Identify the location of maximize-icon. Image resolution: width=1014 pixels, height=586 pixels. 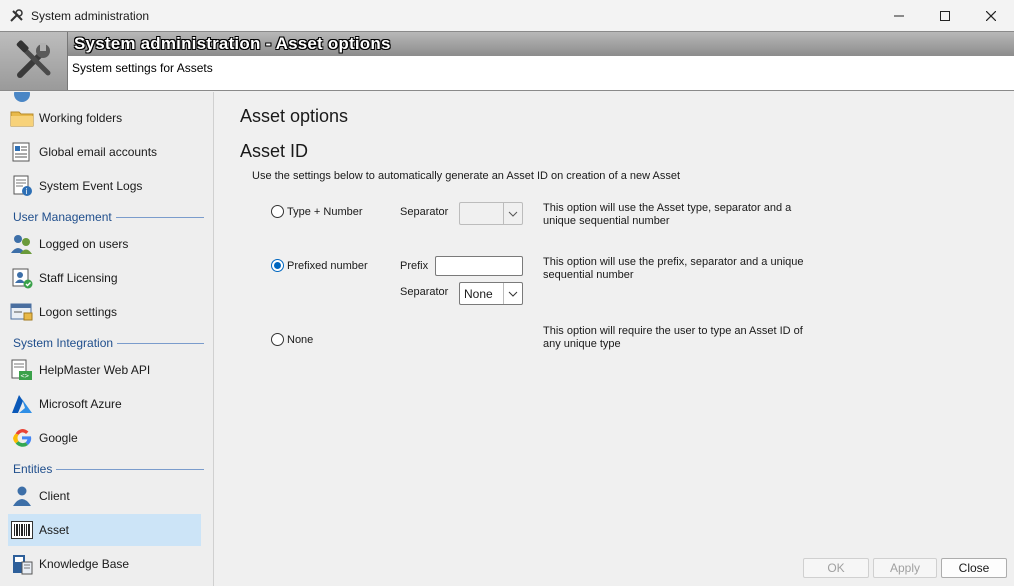
(945, 15).